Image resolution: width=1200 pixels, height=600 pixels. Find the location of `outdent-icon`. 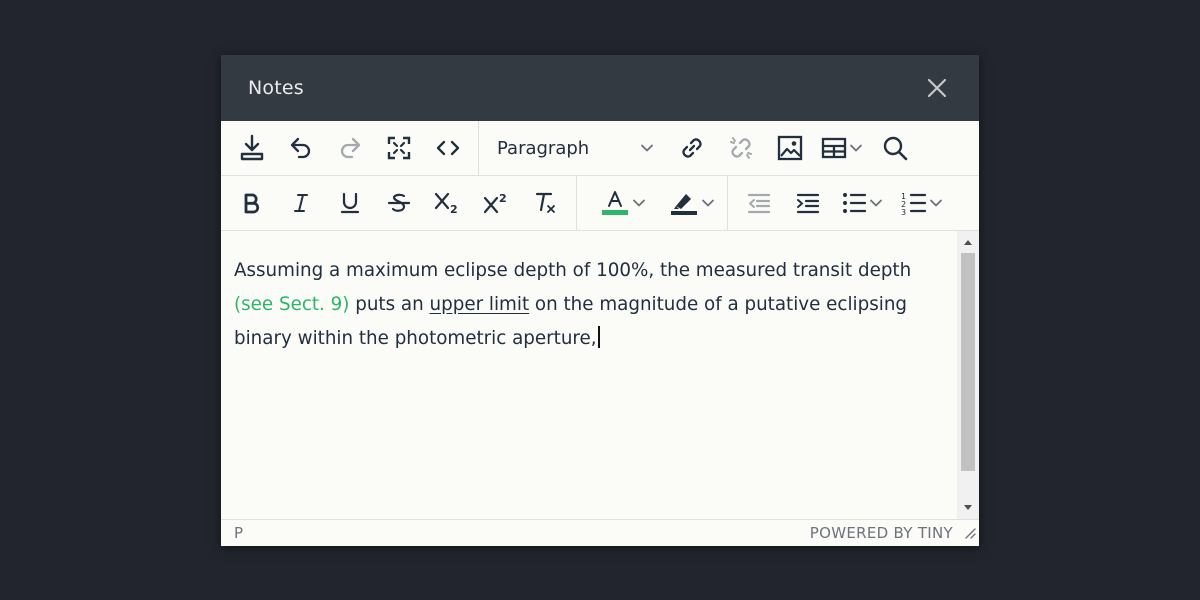

outdent-icon is located at coordinates (758, 203).